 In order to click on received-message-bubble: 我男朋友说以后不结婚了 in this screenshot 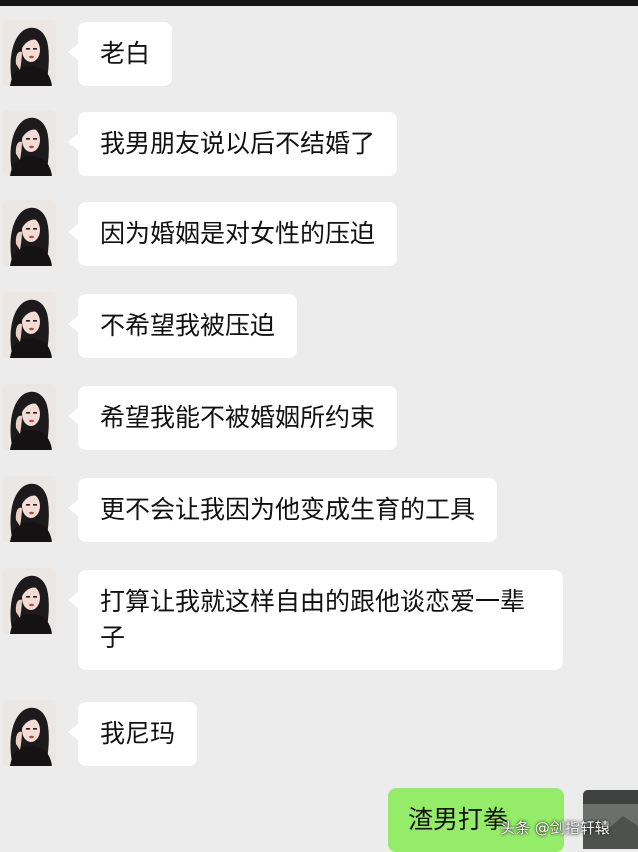, I will do `click(232, 144)`.